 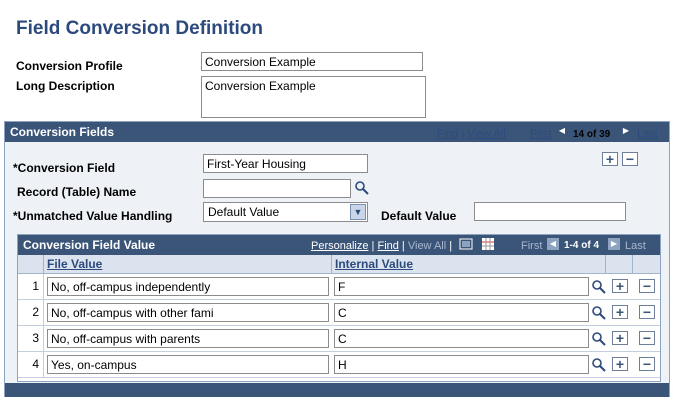 What do you see at coordinates (277, 188) in the screenshot?
I see `record-name-input` at bounding box center [277, 188].